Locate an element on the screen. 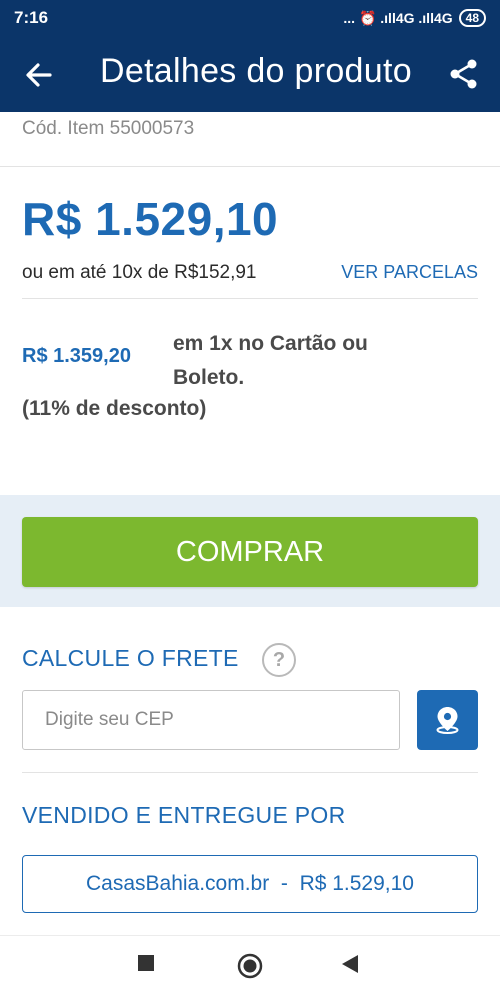 The width and height of the screenshot is (500, 1000). home-button is located at coordinates (250, 968).